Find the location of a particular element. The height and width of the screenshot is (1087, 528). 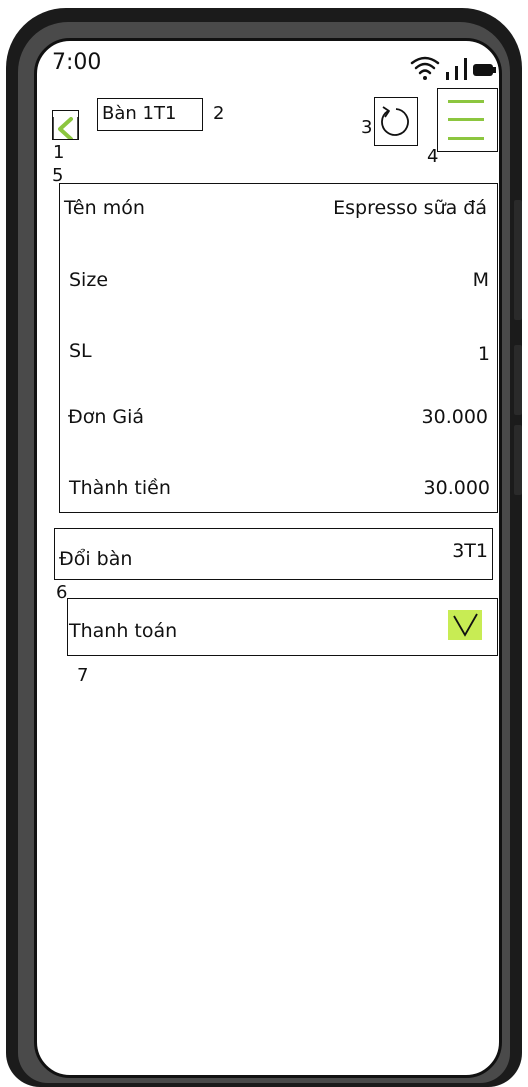

menu-button is located at coordinates (467, 120).